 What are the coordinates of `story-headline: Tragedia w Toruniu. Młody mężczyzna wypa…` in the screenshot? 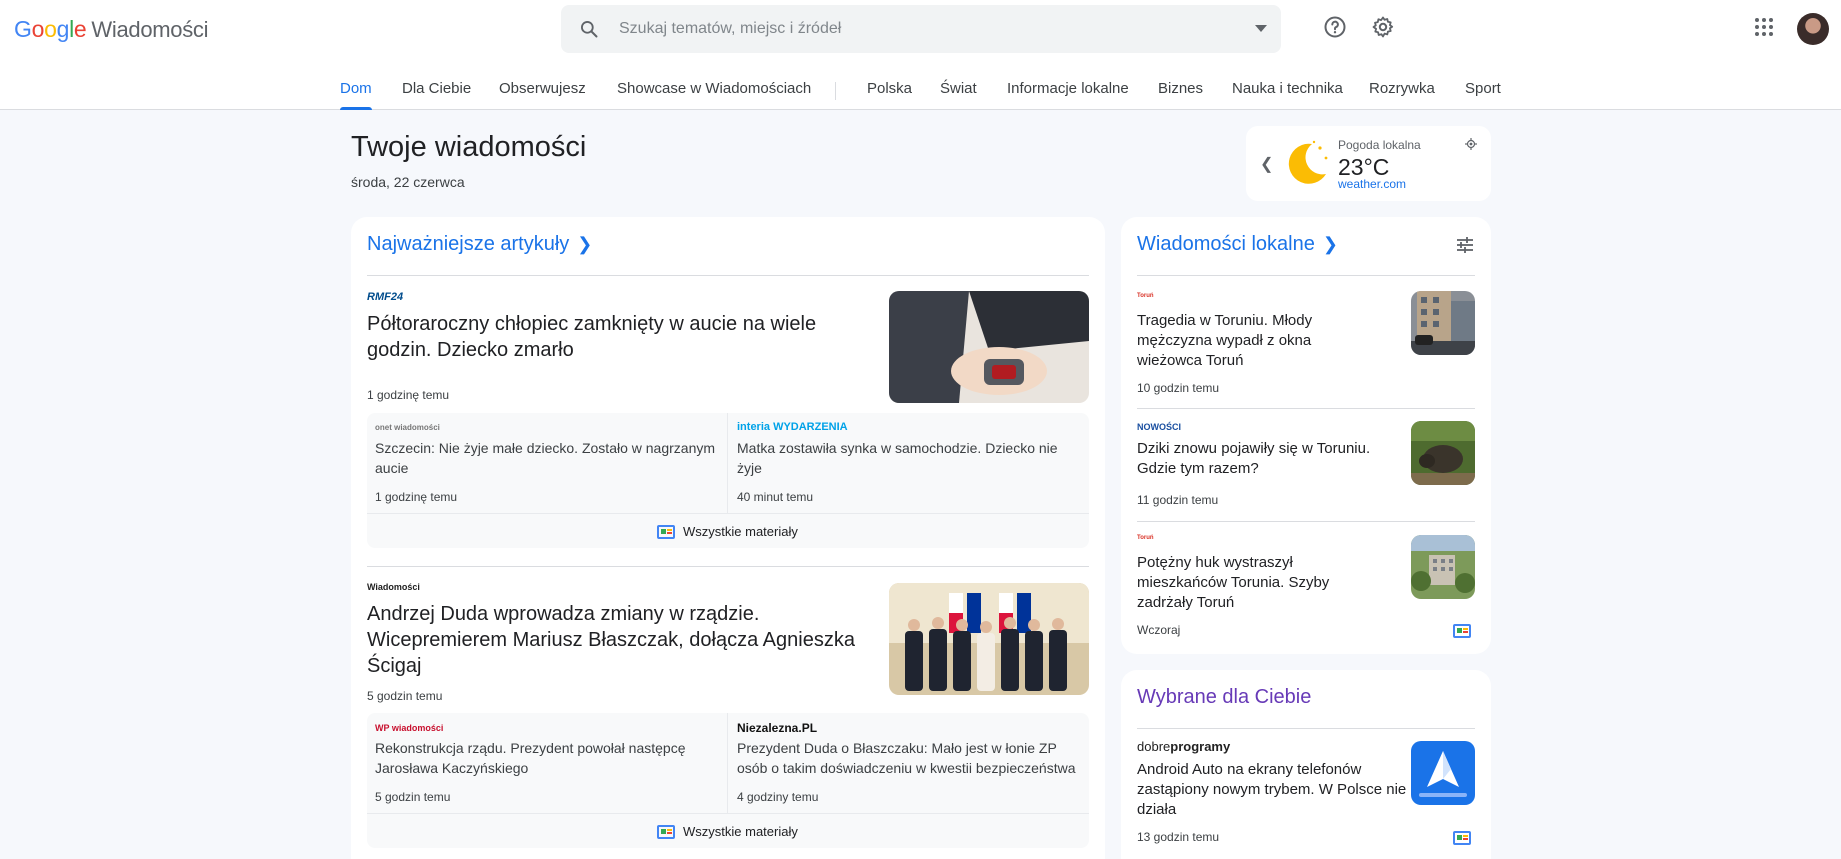 It's located at (1249, 341).